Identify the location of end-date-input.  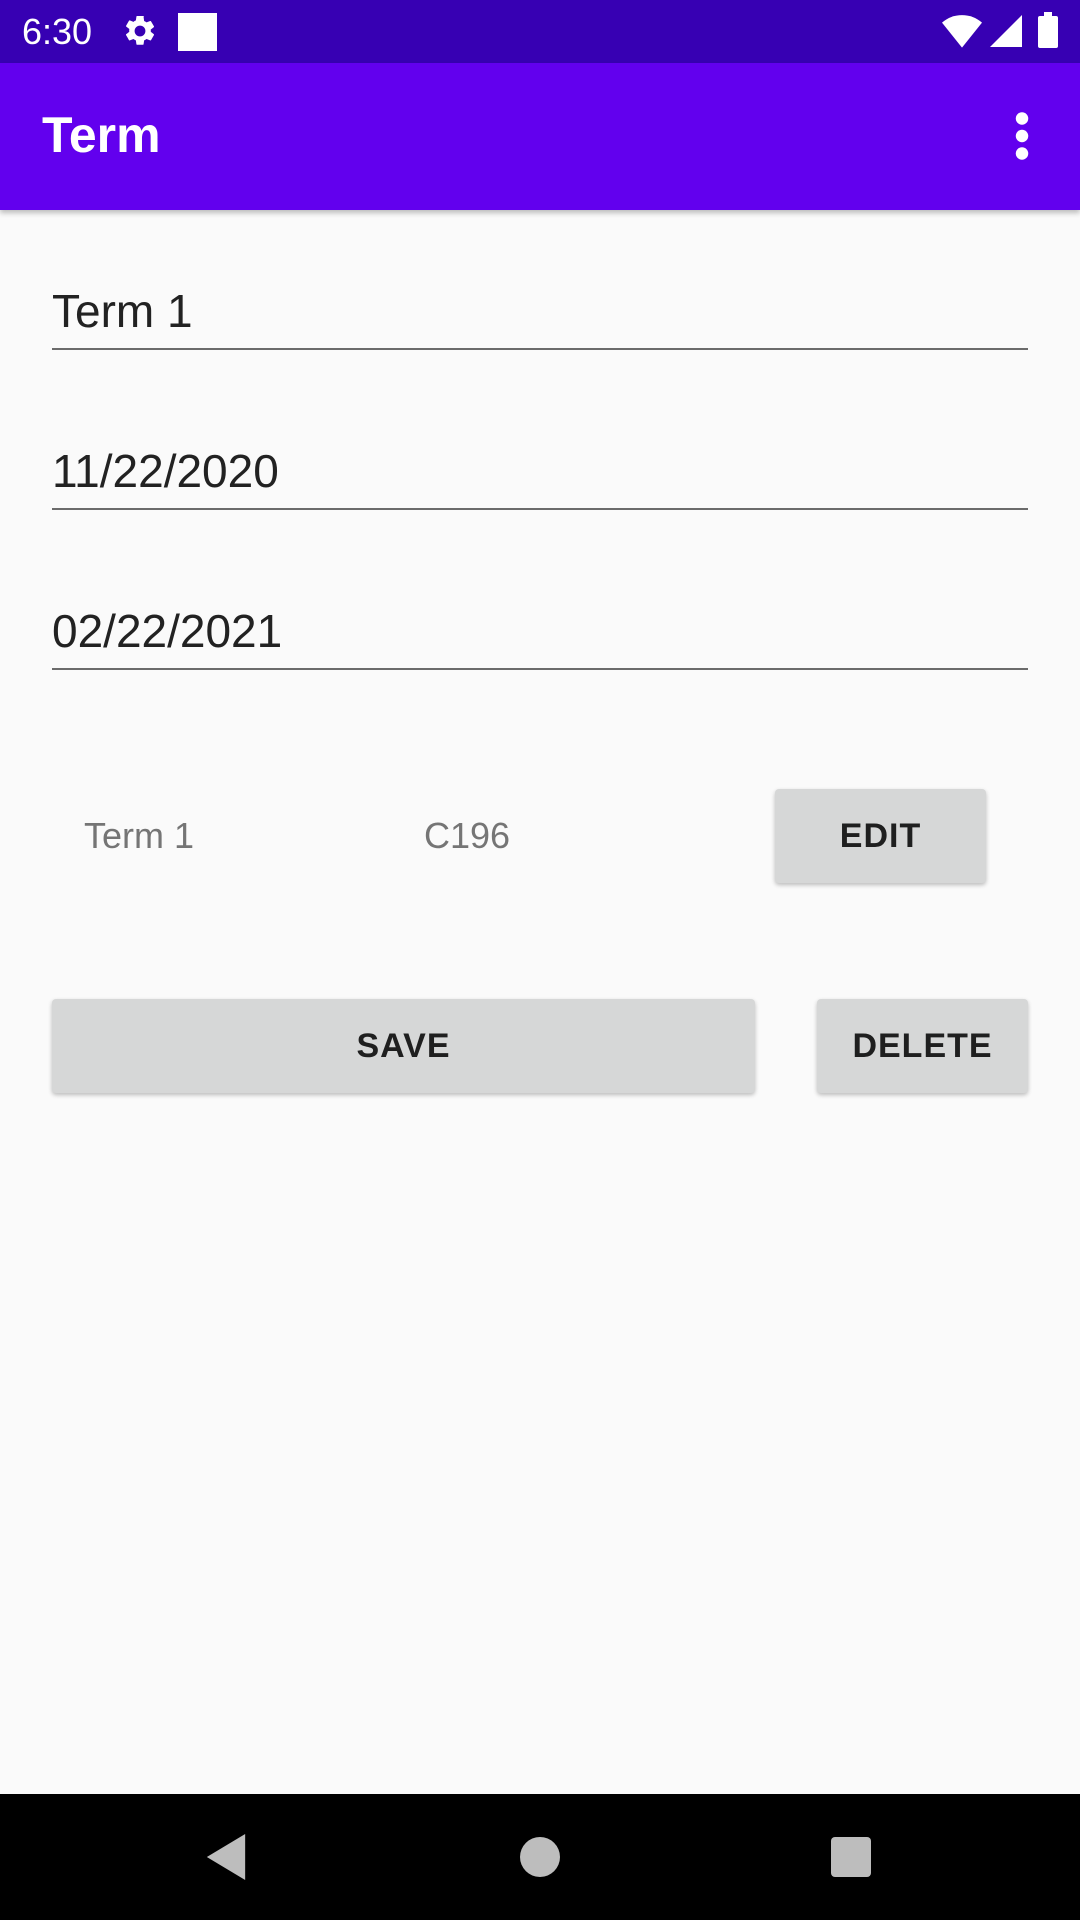
(540, 631).